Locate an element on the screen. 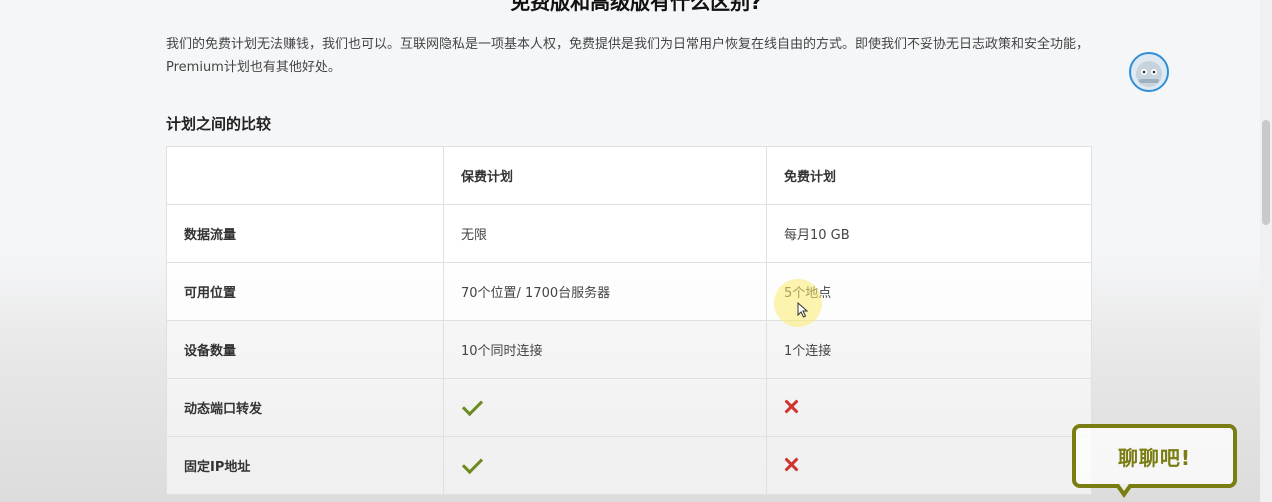  premium-cell: 70个位置/ 1700台服务器 is located at coordinates (605, 291).